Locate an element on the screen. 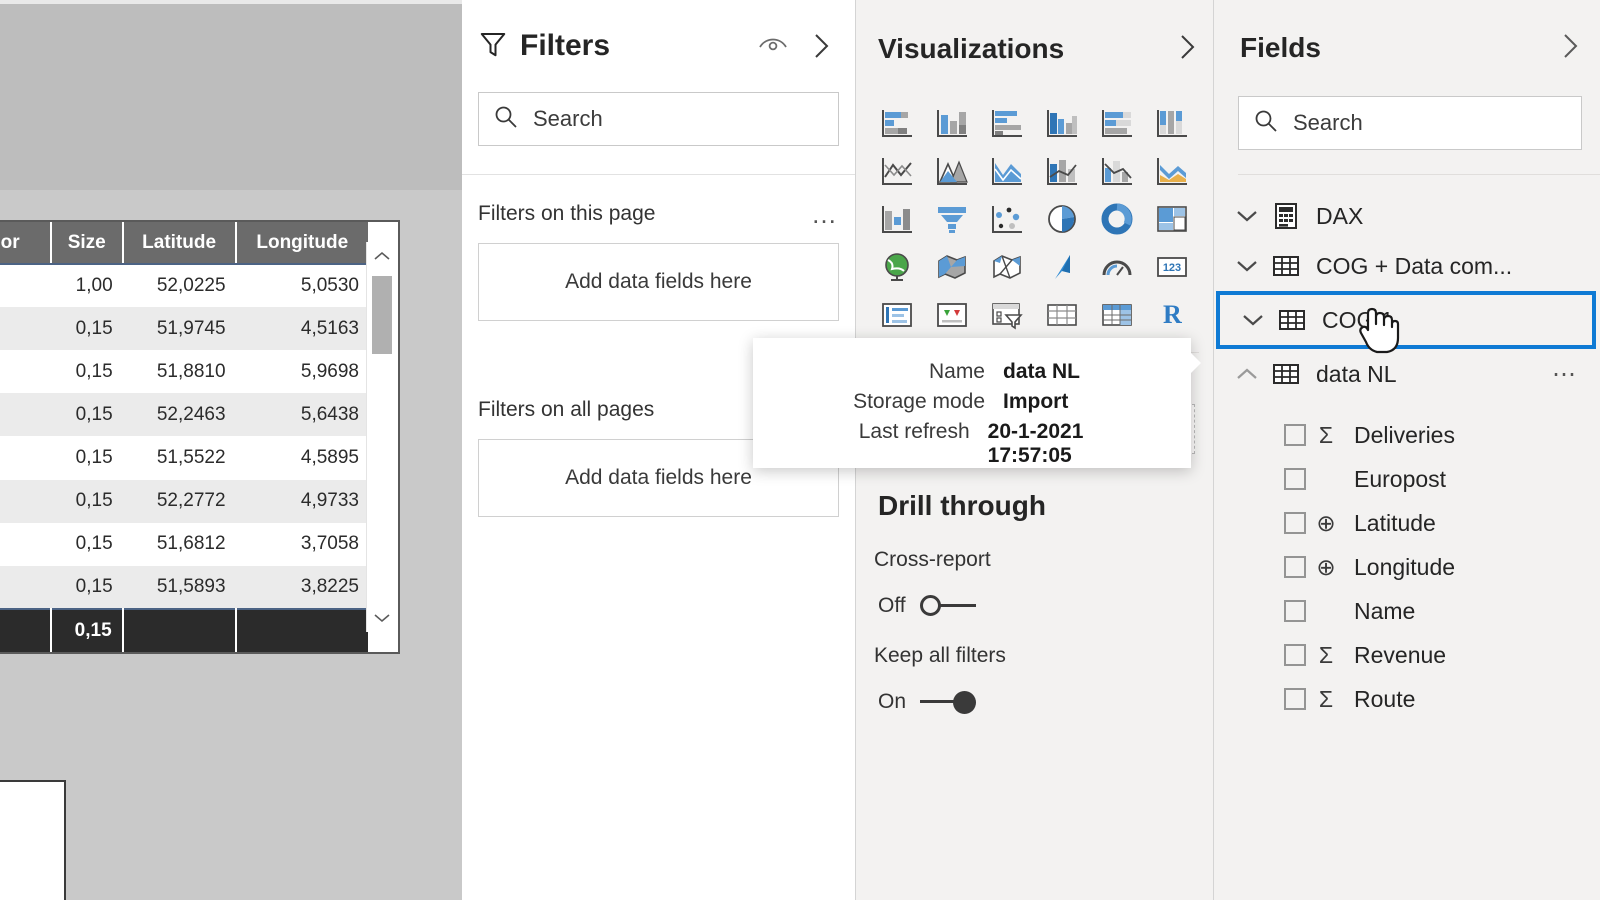 The height and width of the screenshot is (900, 1600). matrix-icon is located at coordinates (1117, 315).